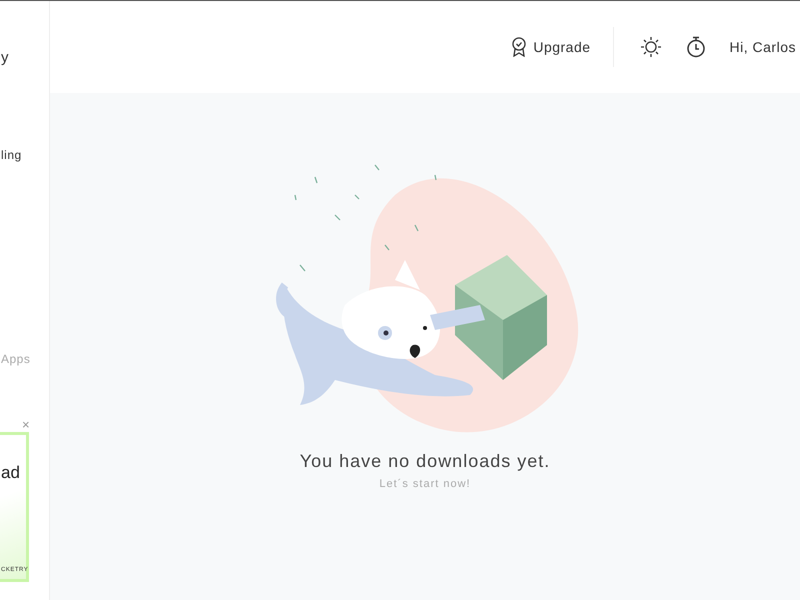 The width and height of the screenshot is (800, 600). What do you see at coordinates (651, 47) in the screenshot?
I see `sun-icon` at bounding box center [651, 47].